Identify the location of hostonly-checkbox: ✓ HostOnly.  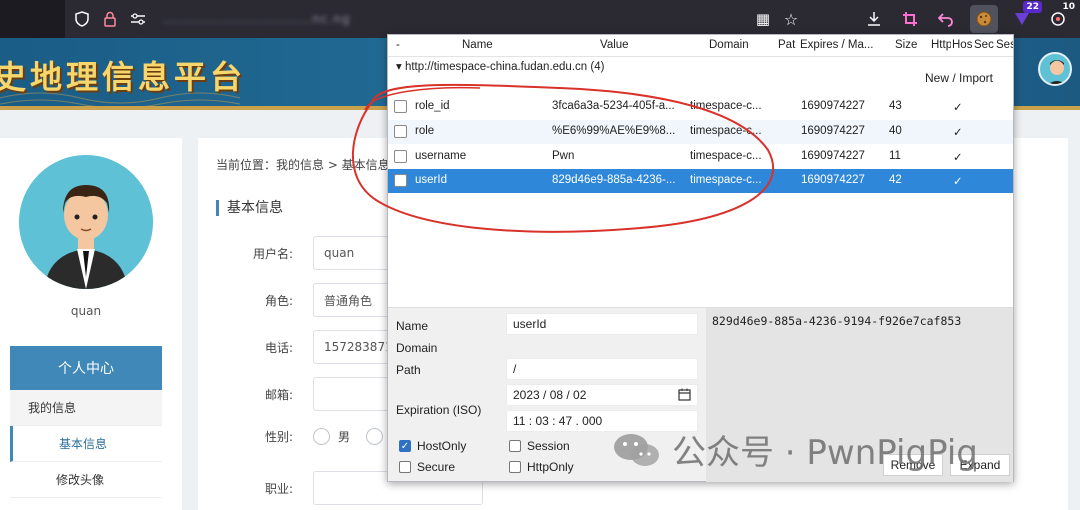
(432, 446).